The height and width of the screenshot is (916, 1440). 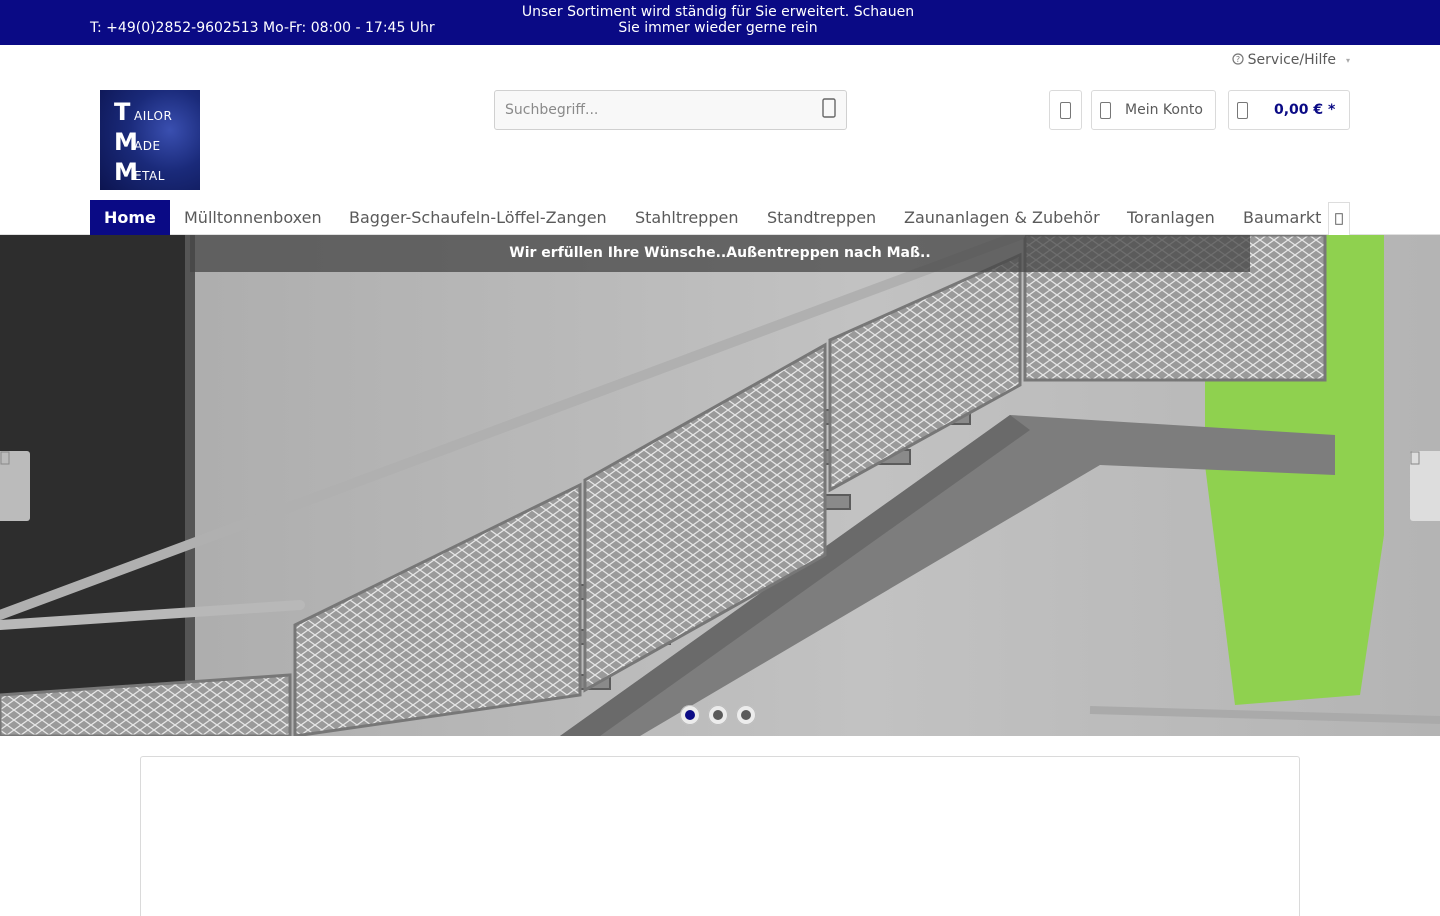 I want to click on slider-next-button, so click(x=1425, y=486).